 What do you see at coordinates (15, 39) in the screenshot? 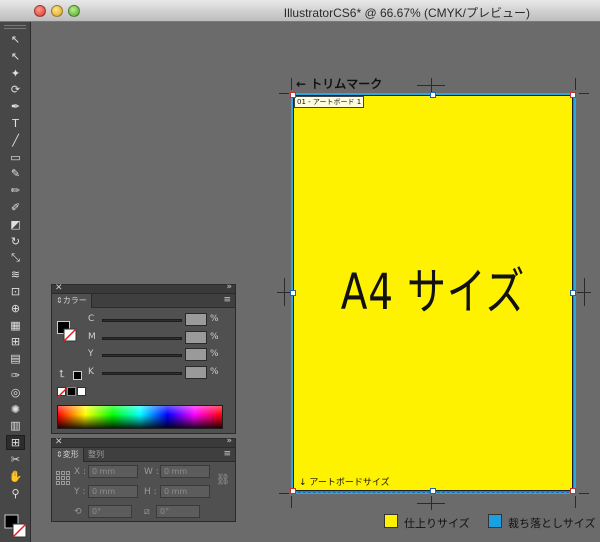
I see `selection-tool-icon: ↖` at bounding box center [15, 39].